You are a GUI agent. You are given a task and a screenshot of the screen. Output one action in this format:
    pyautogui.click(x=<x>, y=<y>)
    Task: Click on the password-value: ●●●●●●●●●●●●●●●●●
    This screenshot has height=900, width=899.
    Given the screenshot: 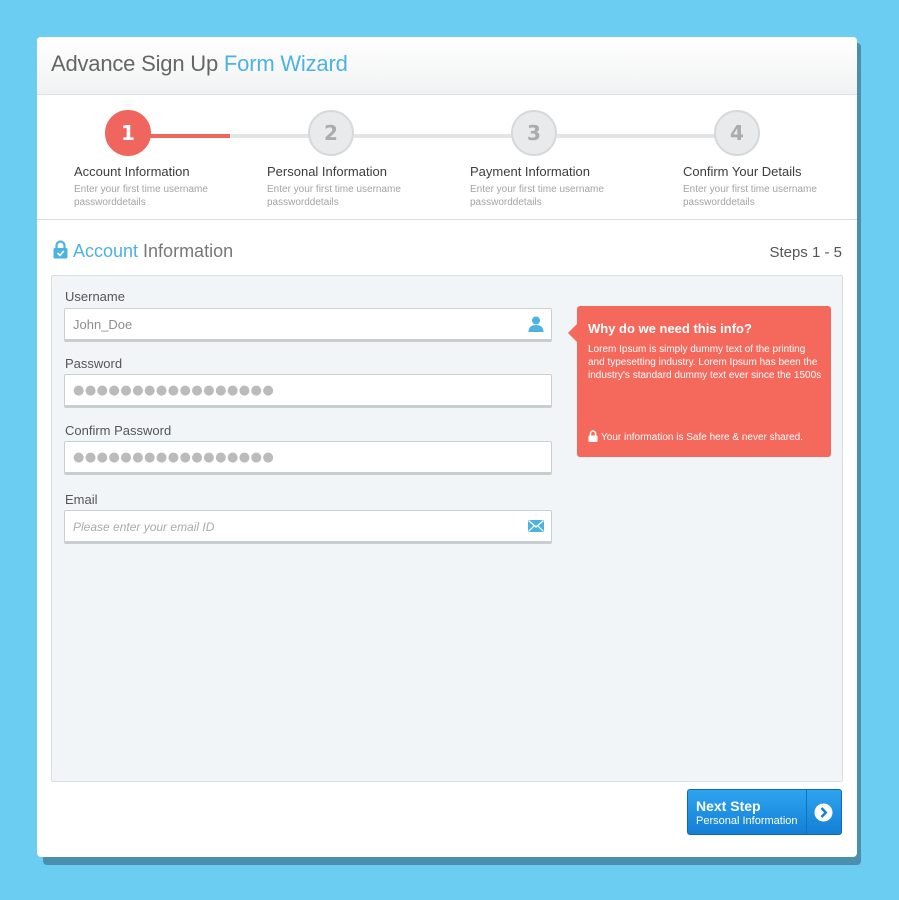 What is the action you would take?
    pyautogui.click(x=174, y=390)
    